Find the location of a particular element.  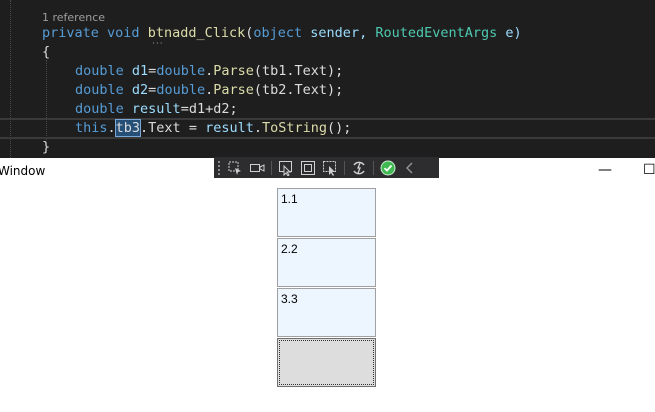

check-icon is located at coordinates (388, 167).